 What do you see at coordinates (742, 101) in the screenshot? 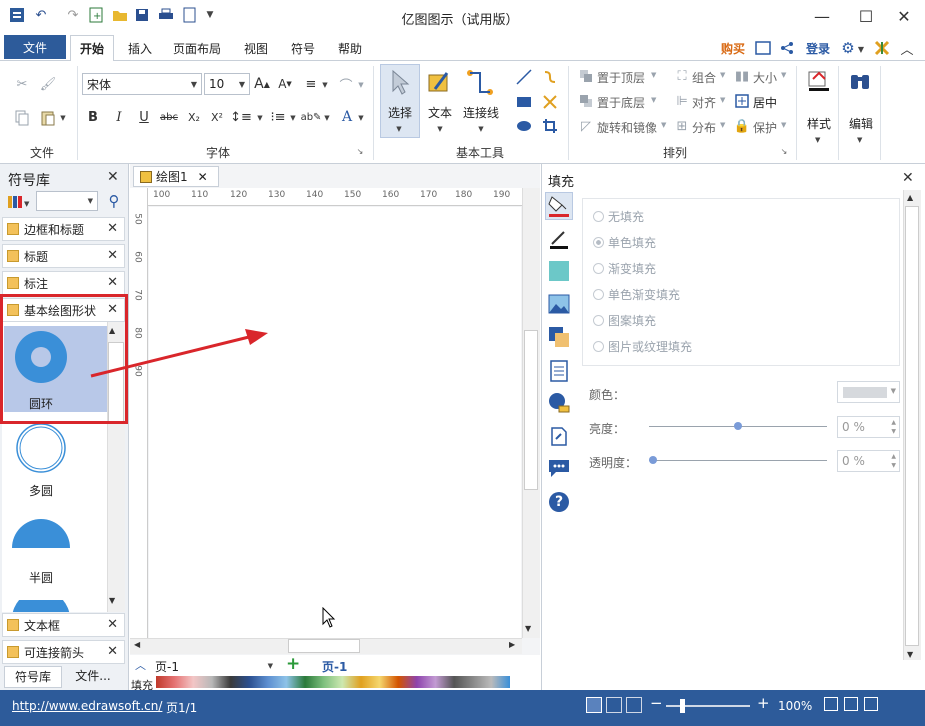
I see `center-icon` at bounding box center [742, 101].